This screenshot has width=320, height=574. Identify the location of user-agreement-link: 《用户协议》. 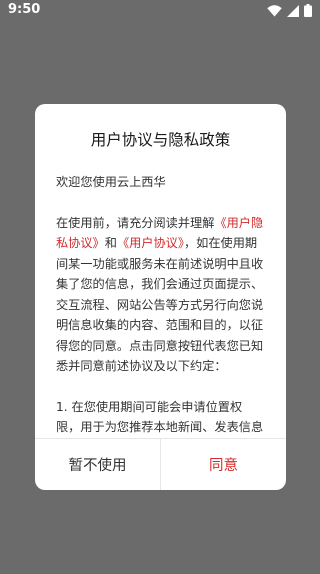
(150, 243).